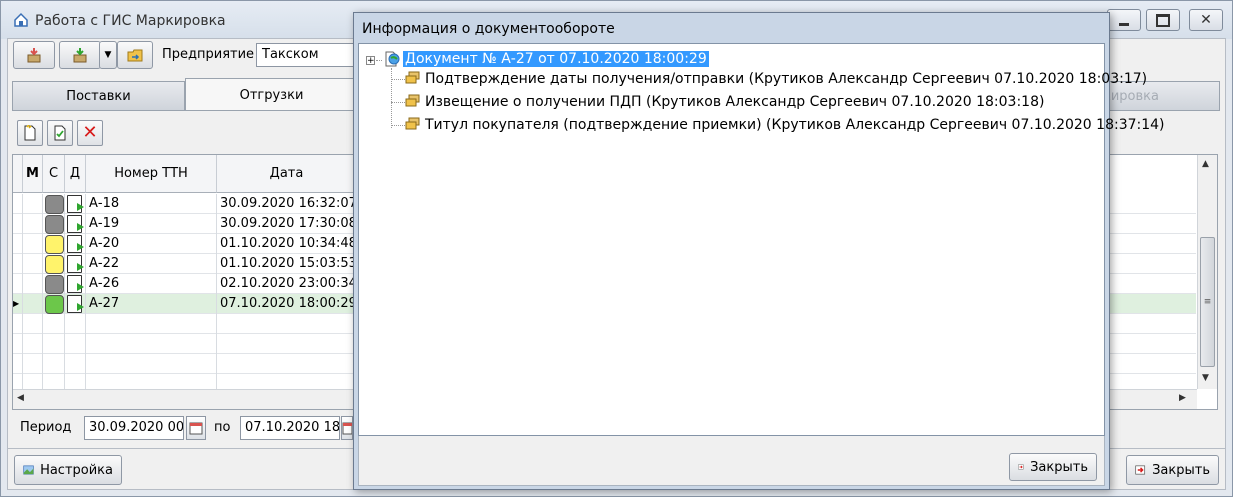 Image resolution: width=1233 pixels, height=497 pixels. I want to click on column-header-d: Д, so click(75, 174).